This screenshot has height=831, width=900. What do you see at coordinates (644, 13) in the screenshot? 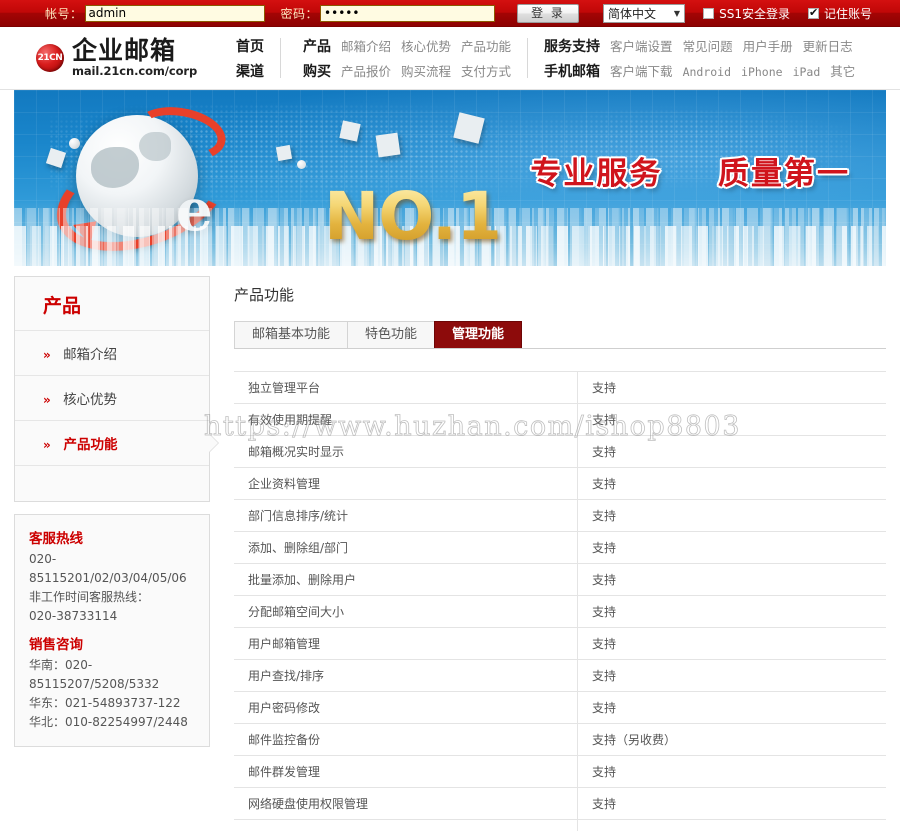
I see `language-select: 简体中文 ▼` at bounding box center [644, 13].